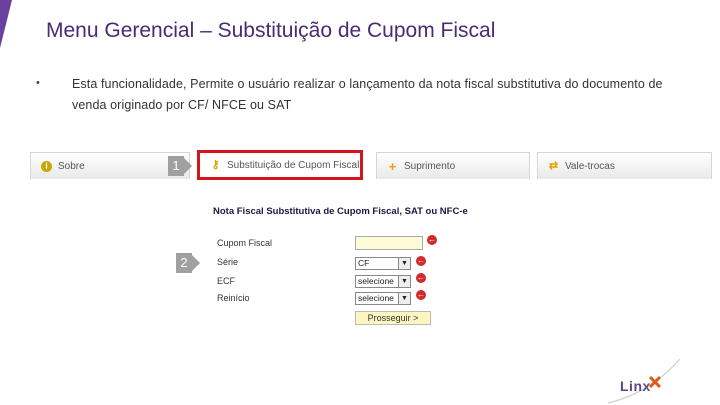 This screenshot has width=720, height=405. What do you see at coordinates (364, 263) in the screenshot?
I see `serie-value: CF` at bounding box center [364, 263].